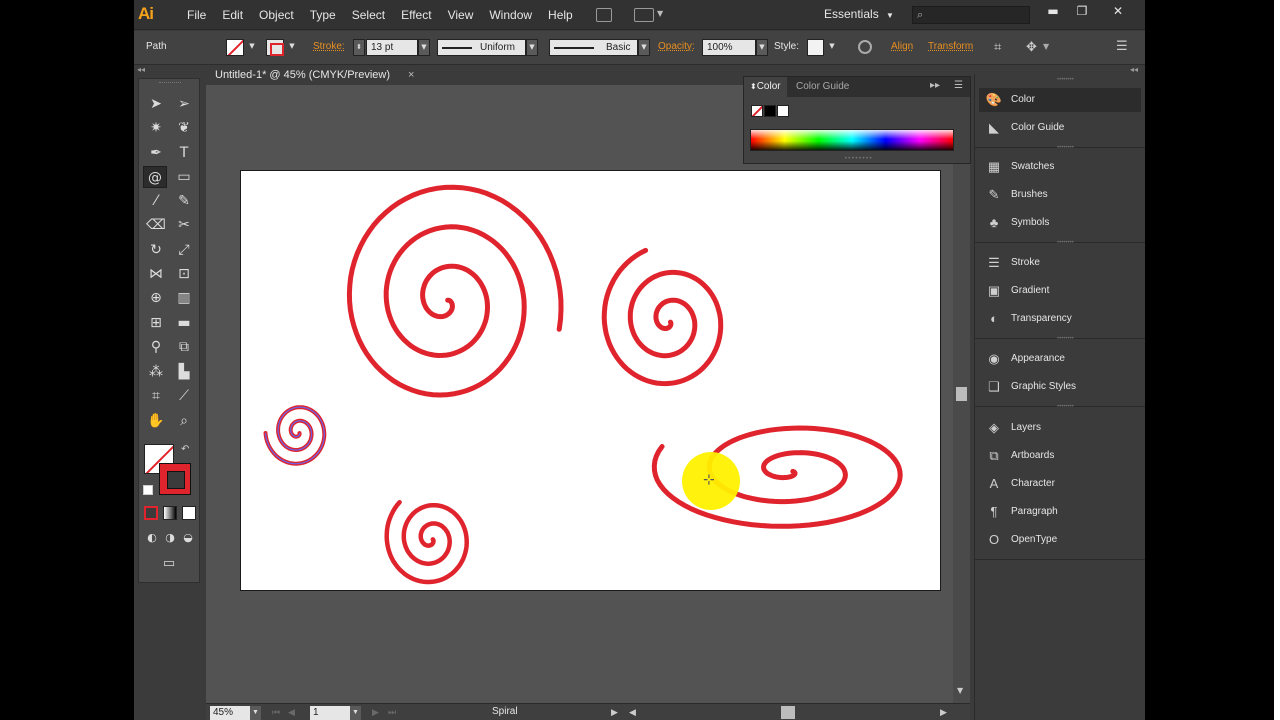 Image resolution: width=1280 pixels, height=720 pixels. Describe the element at coordinates (276, 15) in the screenshot. I see `menu-object: Object` at that location.